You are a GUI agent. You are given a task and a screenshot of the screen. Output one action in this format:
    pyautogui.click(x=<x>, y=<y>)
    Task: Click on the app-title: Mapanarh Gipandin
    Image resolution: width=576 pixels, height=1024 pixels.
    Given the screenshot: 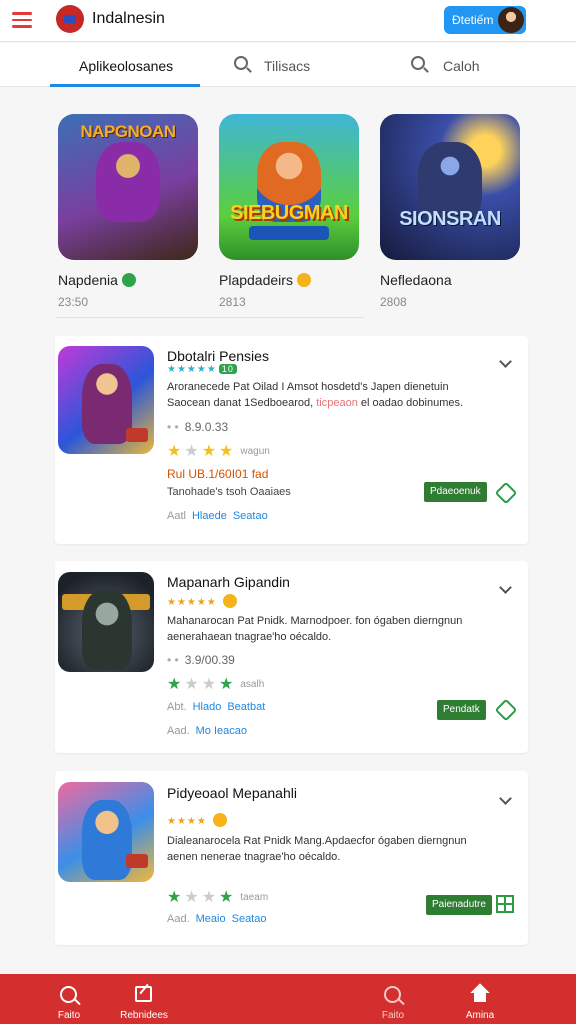 What is the action you would take?
    pyautogui.click(x=228, y=582)
    